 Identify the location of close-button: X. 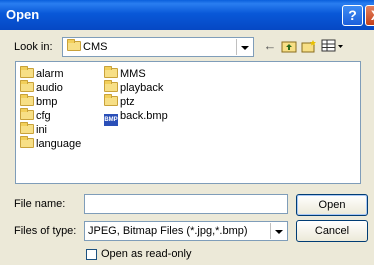
(369, 15).